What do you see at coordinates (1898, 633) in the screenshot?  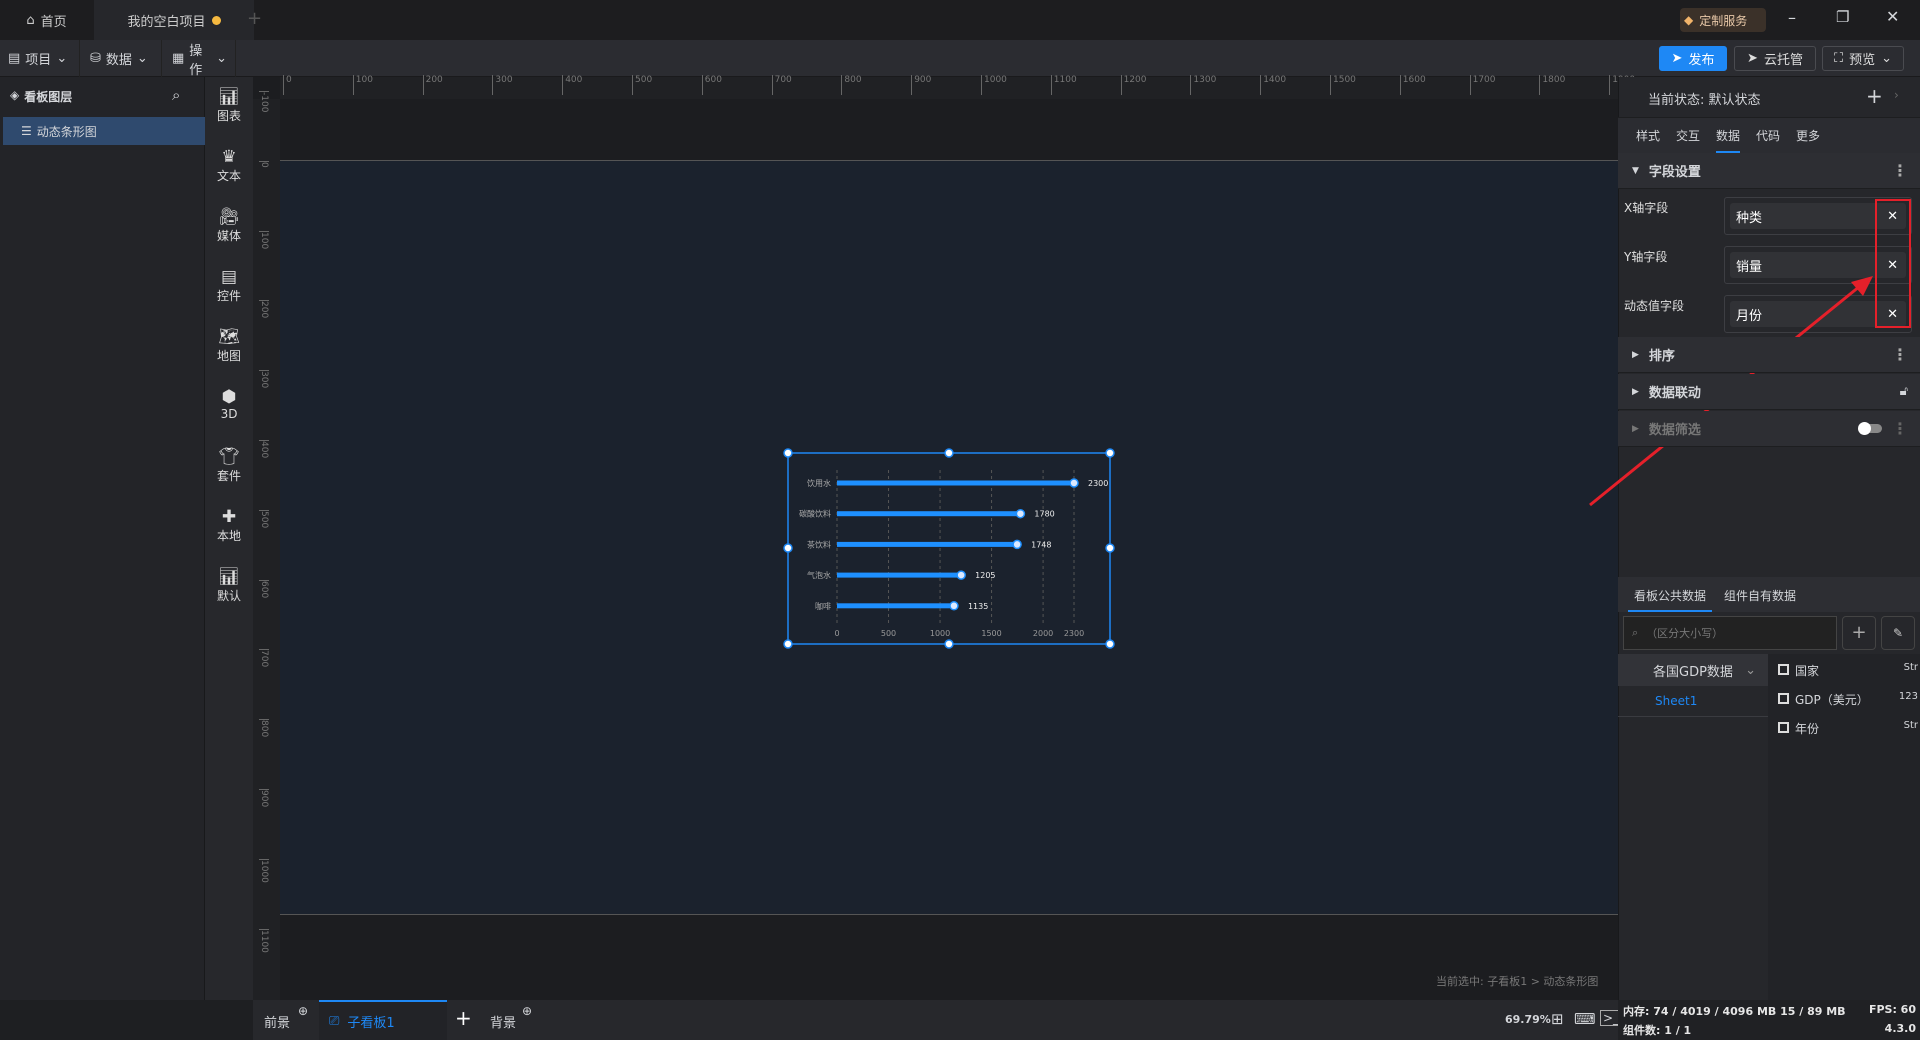 I see `edit-icon: ✎` at bounding box center [1898, 633].